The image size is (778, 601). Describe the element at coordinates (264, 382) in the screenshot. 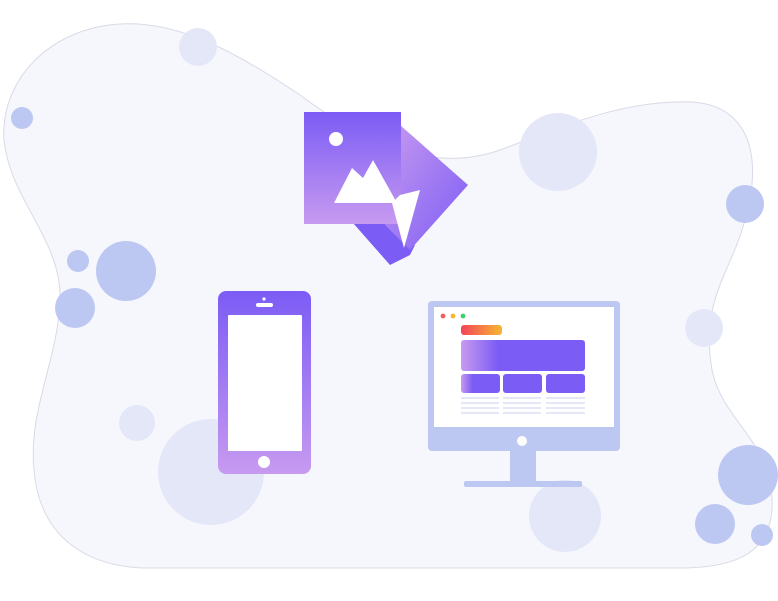

I see `smartphone-icon` at that location.